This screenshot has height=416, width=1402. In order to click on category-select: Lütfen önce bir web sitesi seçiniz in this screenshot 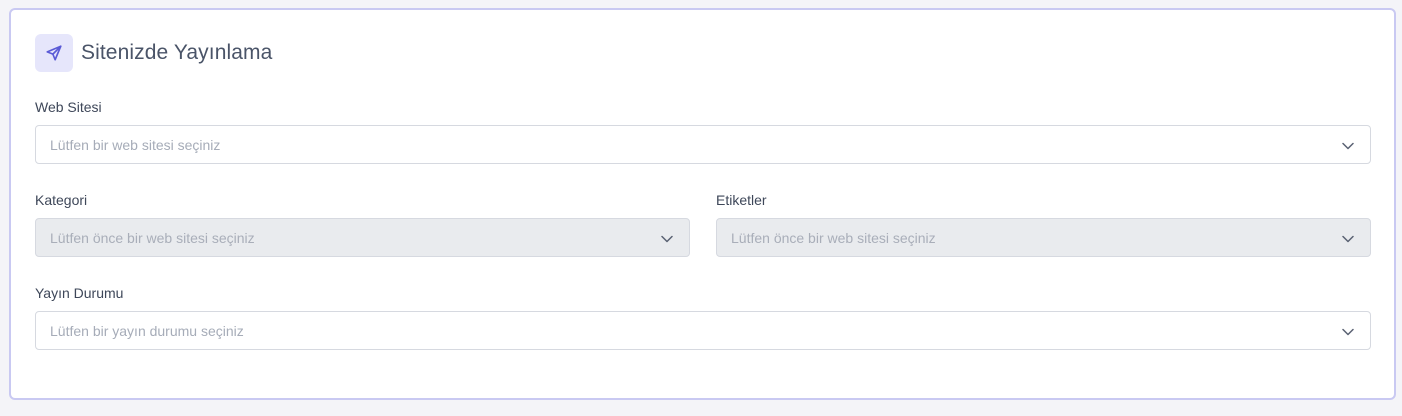, I will do `click(362, 237)`.